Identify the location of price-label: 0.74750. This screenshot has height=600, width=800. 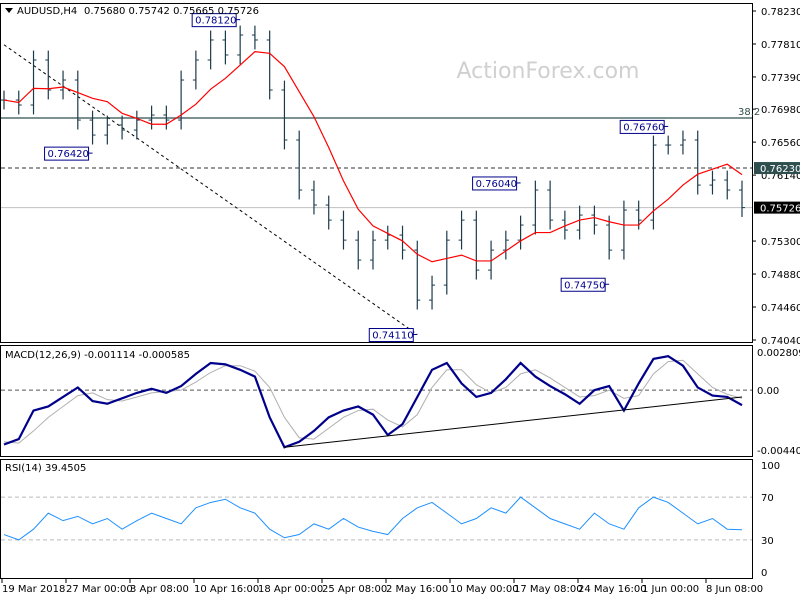
(584, 285).